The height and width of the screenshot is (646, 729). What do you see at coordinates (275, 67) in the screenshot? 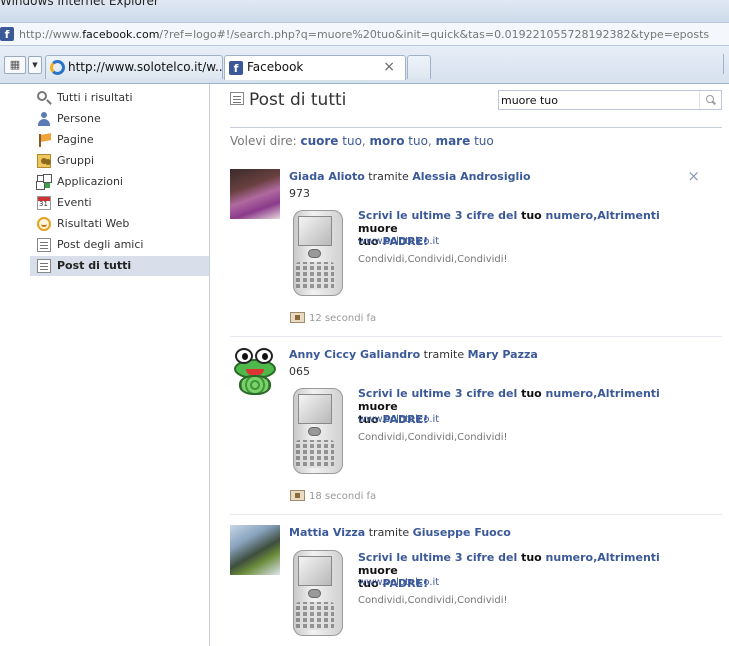
I see `tab-label: Facebook` at bounding box center [275, 67].